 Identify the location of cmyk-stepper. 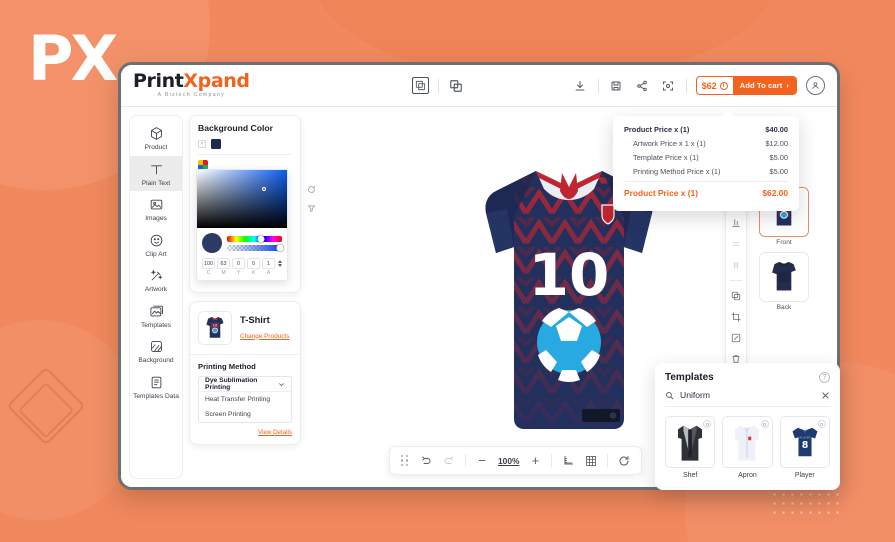
(279, 263).